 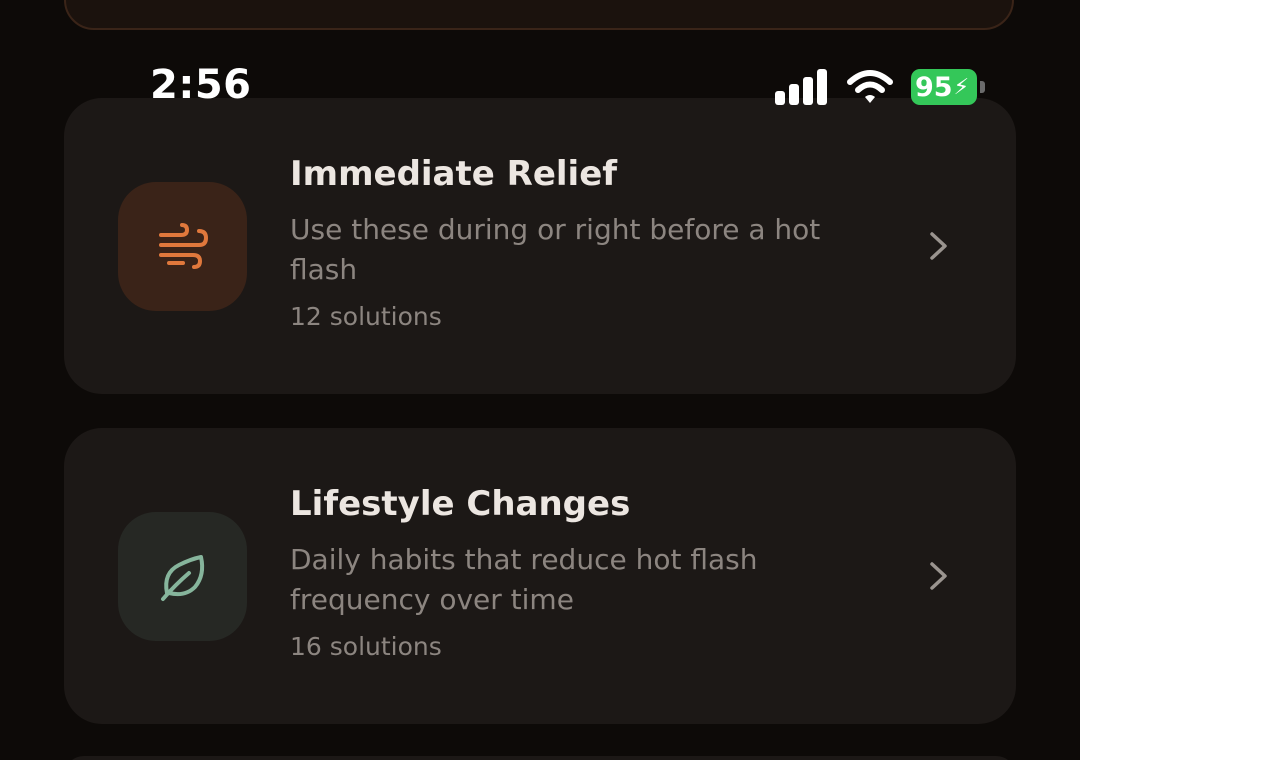 What do you see at coordinates (801, 87) in the screenshot?
I see `cellular-signal-icon` at bounding box center [801, 87].